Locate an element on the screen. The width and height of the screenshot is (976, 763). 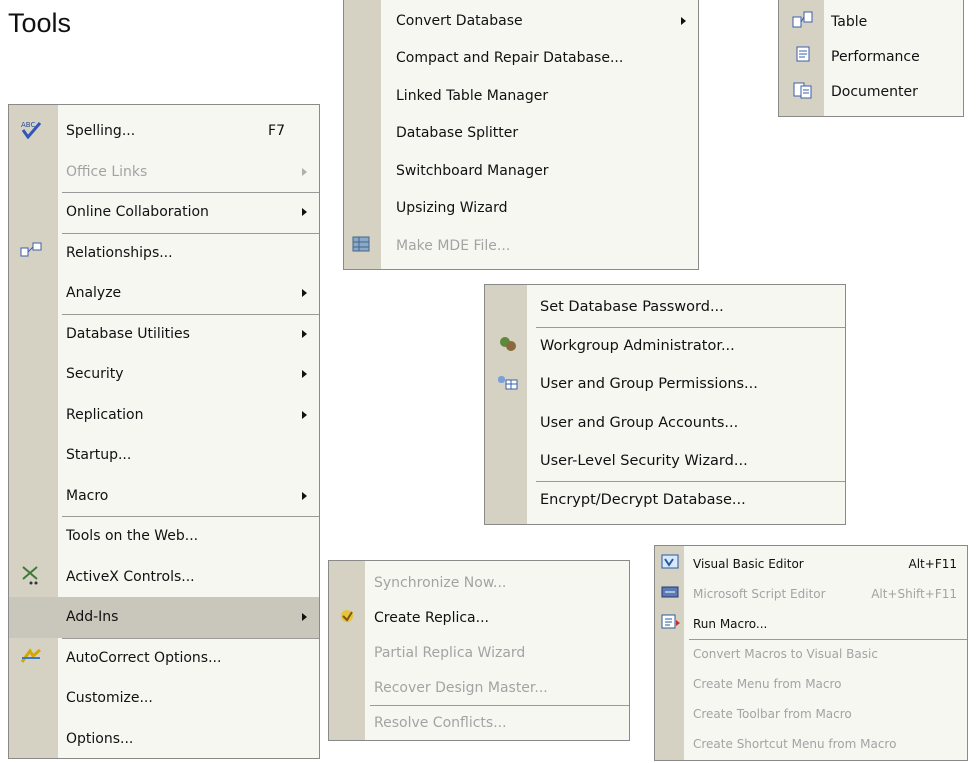
permissions-icon is located at coordinates (508, 384).